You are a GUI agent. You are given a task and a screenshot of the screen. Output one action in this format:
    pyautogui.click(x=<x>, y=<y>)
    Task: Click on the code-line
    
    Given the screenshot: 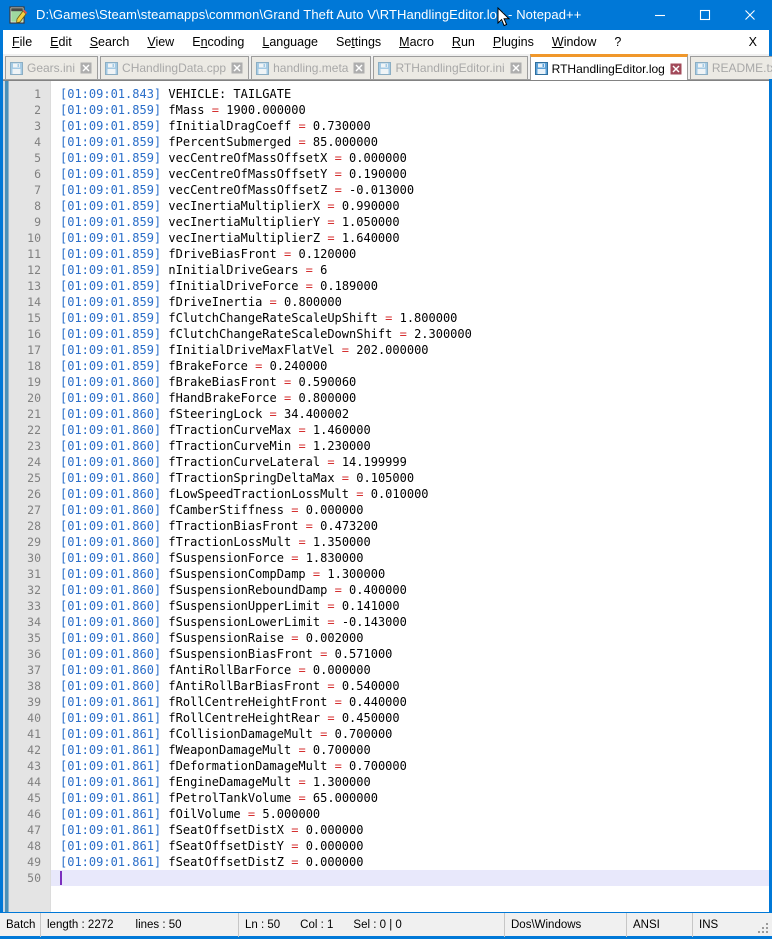 What is the action you would take?
    pyautogui.click(x=410, y=878)
    